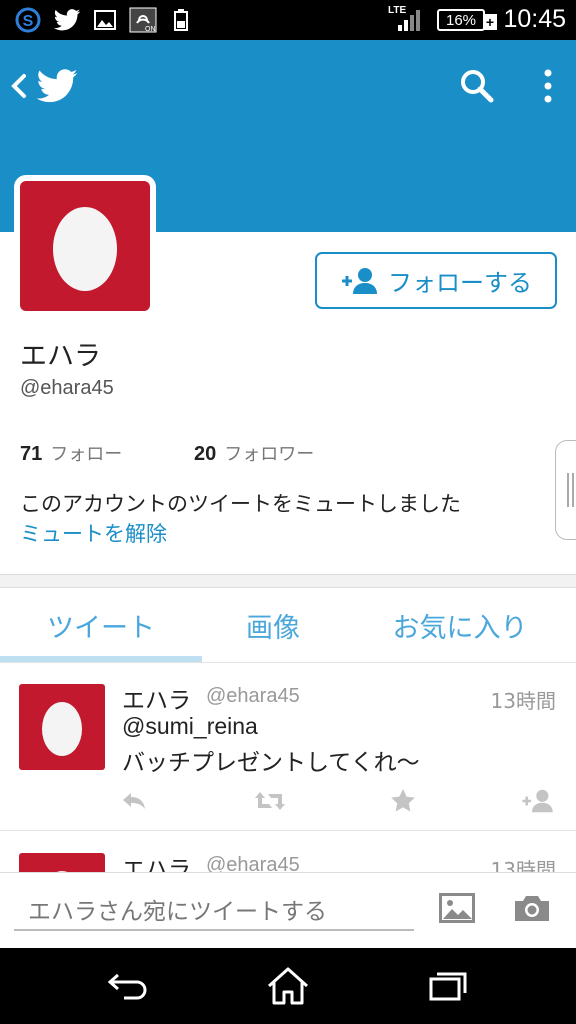  What do you see at coordinates (101, 659) in the screenshot?
I see `active-tab-indicator` at bounding box center [101, 659].